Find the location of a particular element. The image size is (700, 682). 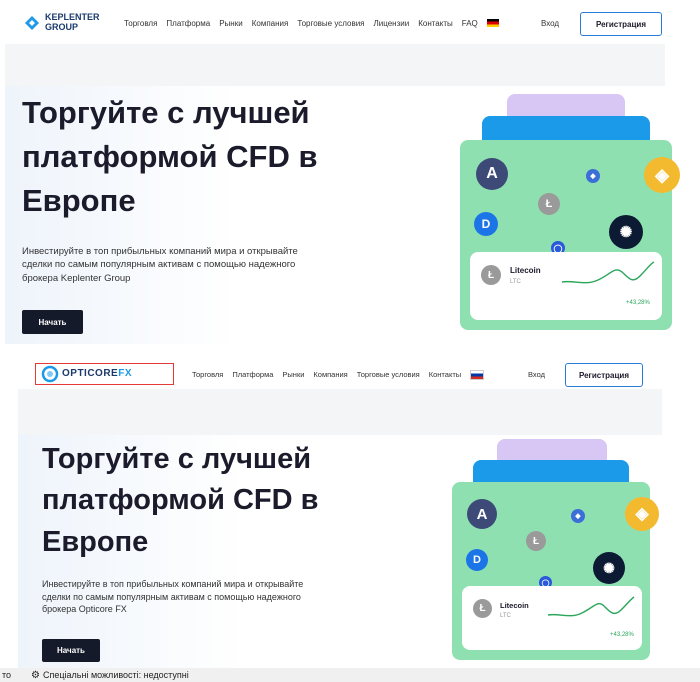

logo-line-2: GROUP is located at coordinates (62, 27).